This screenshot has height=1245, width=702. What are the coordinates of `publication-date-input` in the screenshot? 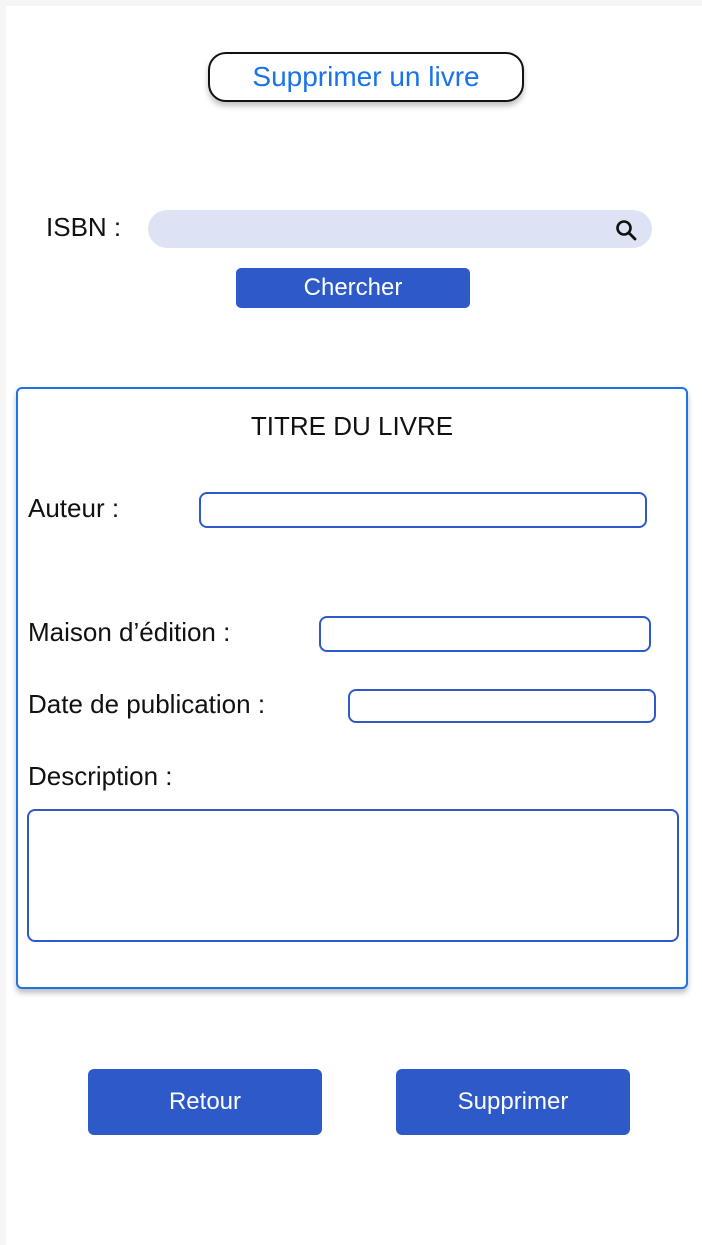 It's located at (502, 706).